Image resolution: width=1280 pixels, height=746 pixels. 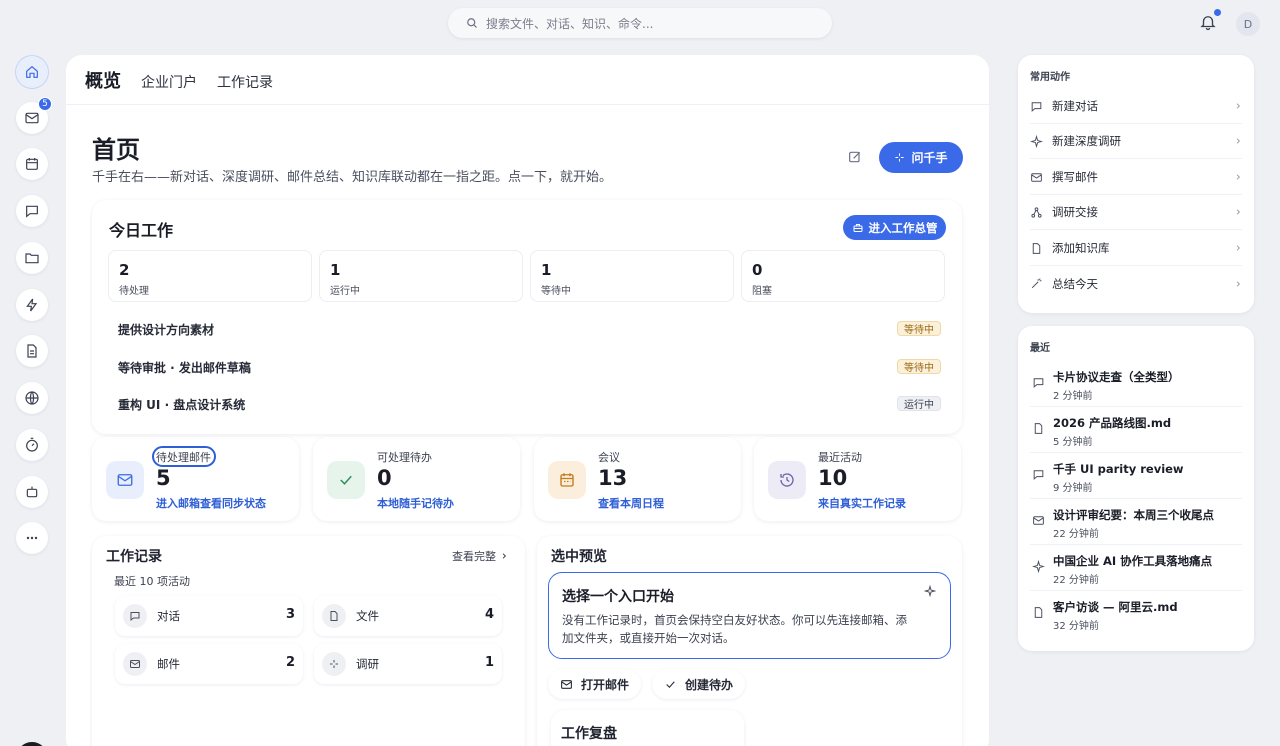 I want to click on stat-label: 阻塞, so click(x=762, y=291).